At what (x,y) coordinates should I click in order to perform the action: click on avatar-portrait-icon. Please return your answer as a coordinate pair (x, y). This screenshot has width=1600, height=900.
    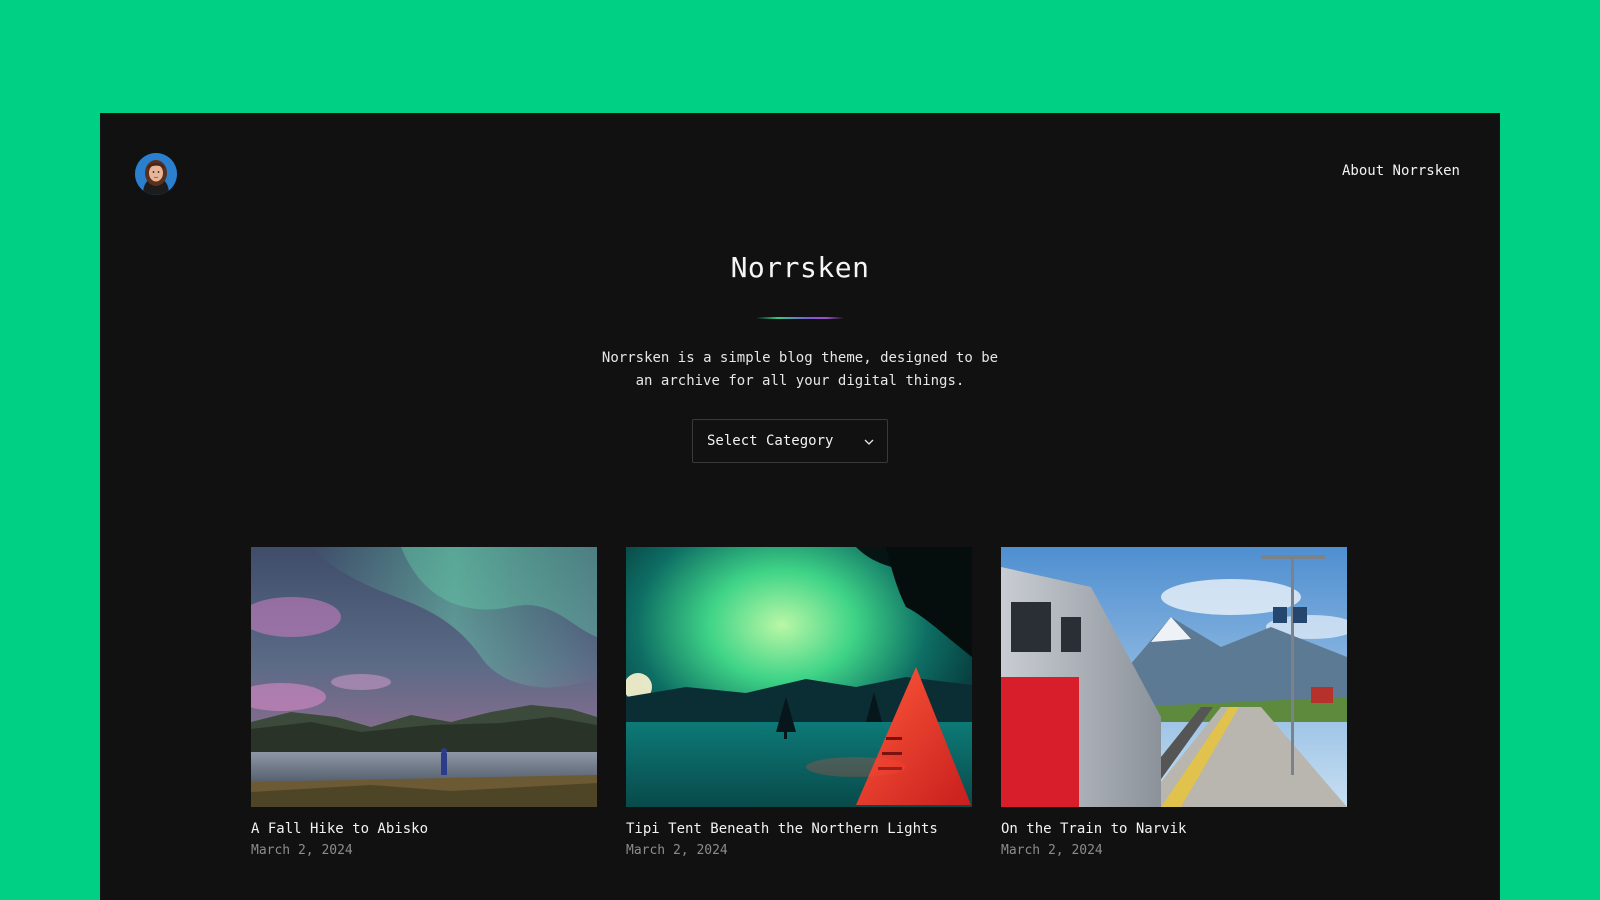
    Looking at the image, I should click on (156, 174).